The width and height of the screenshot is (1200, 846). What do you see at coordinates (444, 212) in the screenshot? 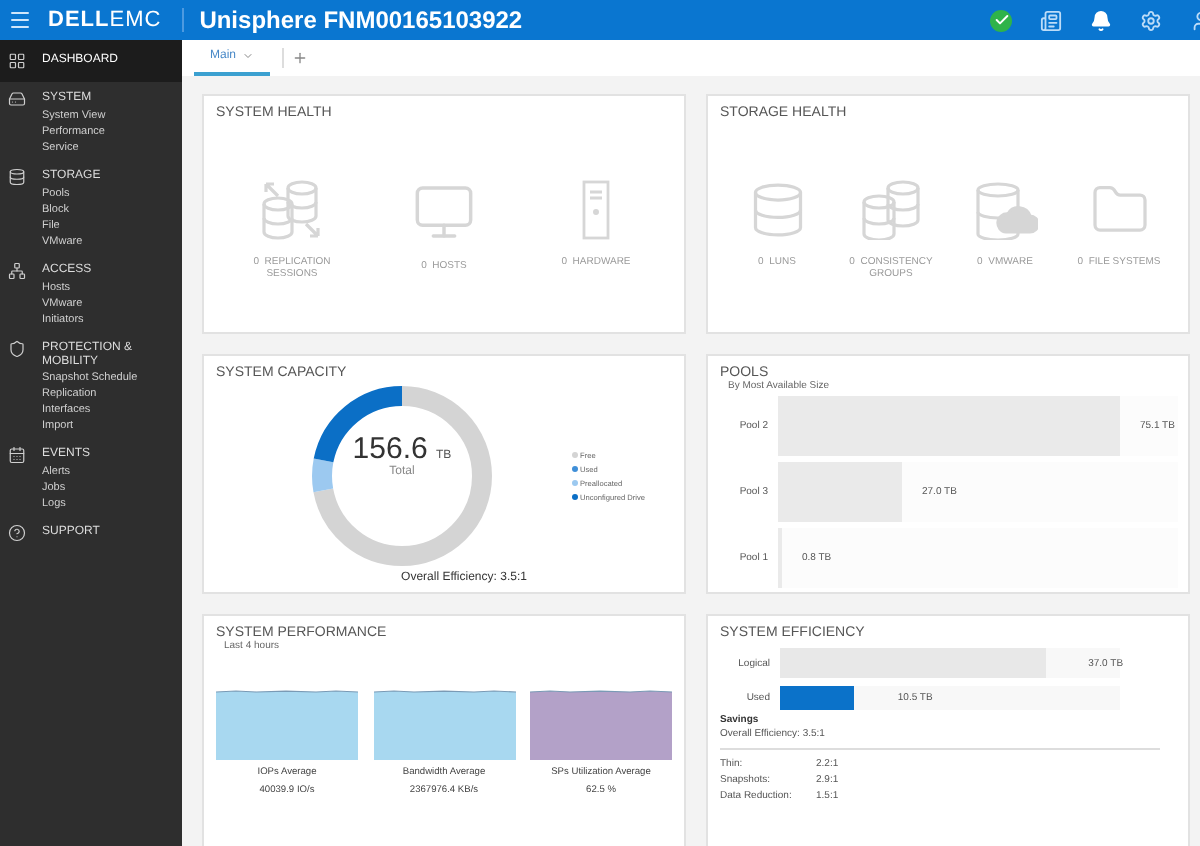
I see `monitor-icon` at bounding box center [444, 212].